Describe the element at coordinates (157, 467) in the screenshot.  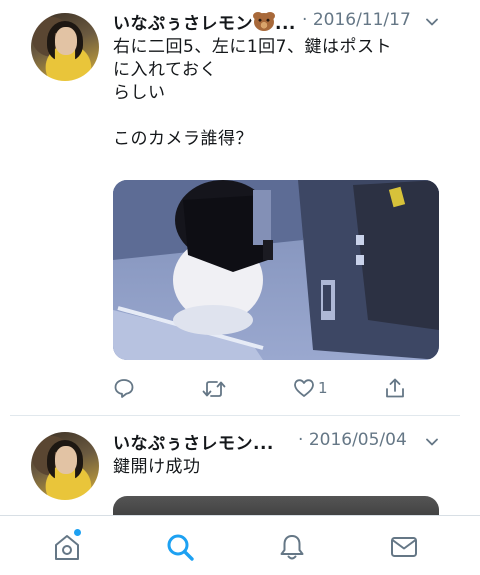
I see `tweet-text: 鍵開け成功` at that location.